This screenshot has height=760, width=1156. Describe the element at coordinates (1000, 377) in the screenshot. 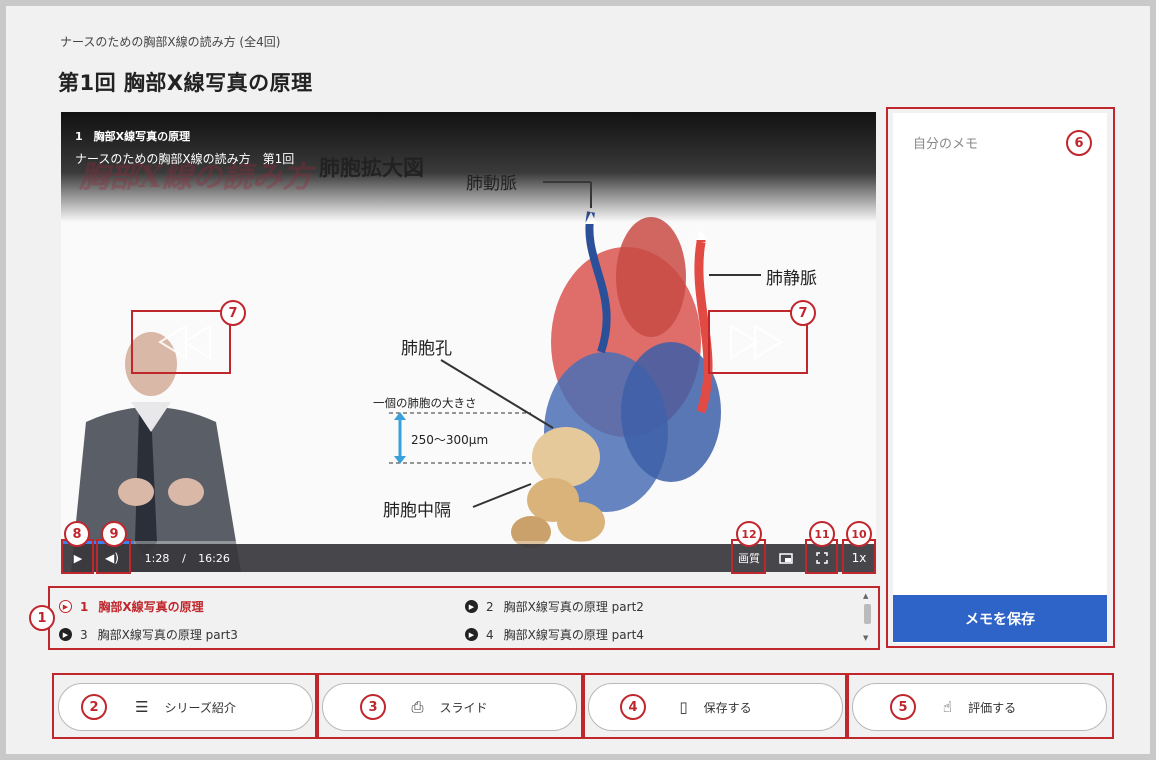

I see `annotation-box-memo` at that location.